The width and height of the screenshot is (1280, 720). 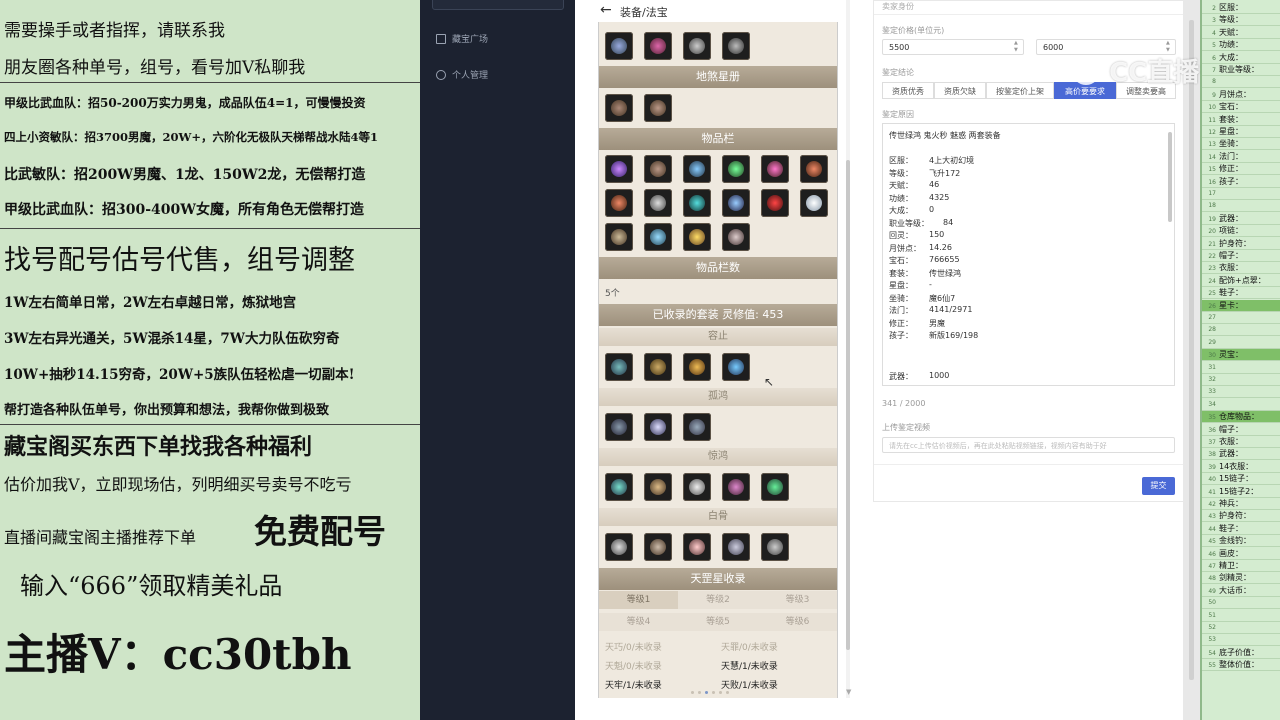 I want to click on scrollbar, so click(x=848, y=349).